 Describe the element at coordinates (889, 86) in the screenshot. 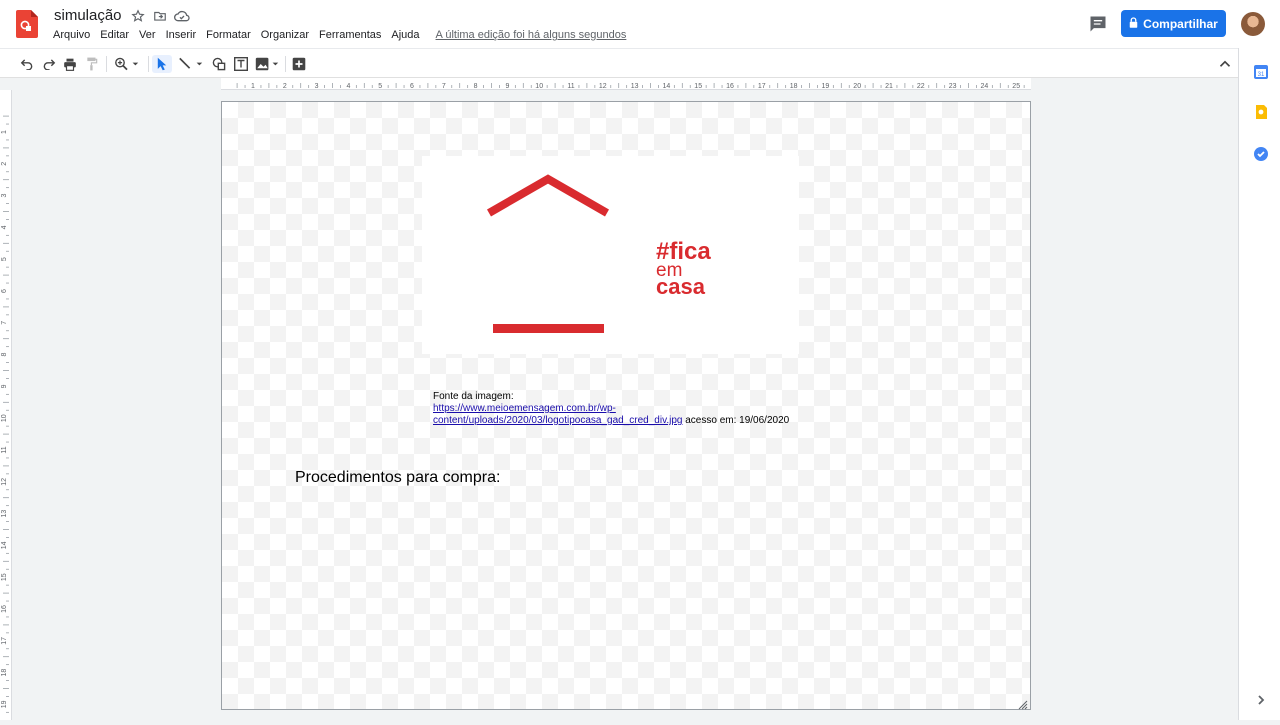

I see `ruler-label: 21` at that location.